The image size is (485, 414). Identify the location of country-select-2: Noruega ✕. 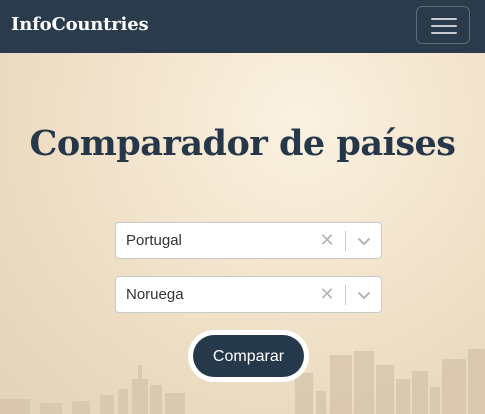
(248, 294).